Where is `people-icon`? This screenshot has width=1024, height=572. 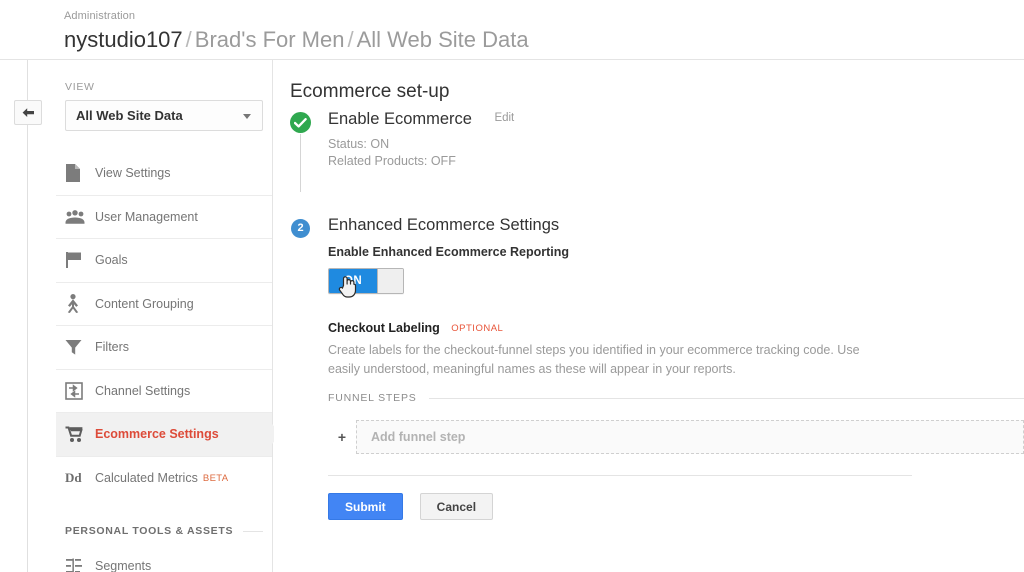 people-icon is located at coordinates (80, 216).